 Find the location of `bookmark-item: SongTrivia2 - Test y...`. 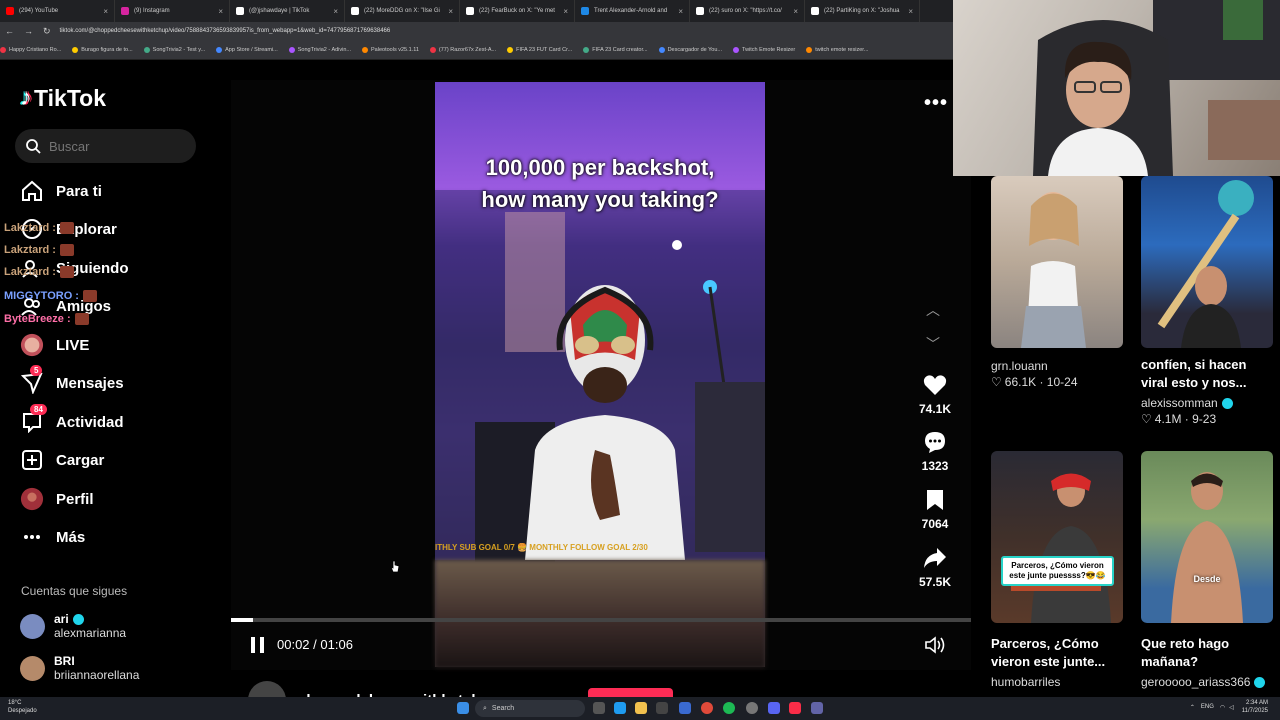

bookmark-item: SongTrivia2 - Test y... is located at coordinates (174, 49).